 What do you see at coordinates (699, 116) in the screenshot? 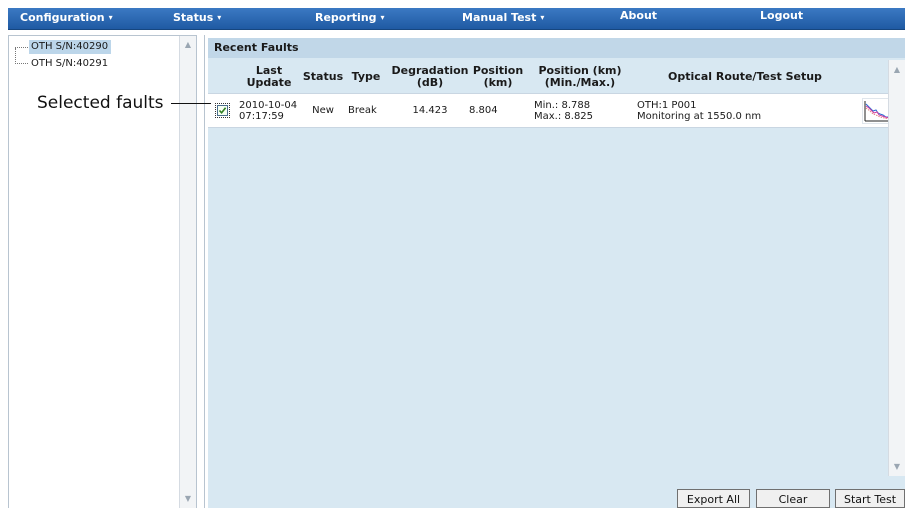
I see `cell-route-setup: Monitoring at 1550.0 nm` at bounding box center [699, 116].